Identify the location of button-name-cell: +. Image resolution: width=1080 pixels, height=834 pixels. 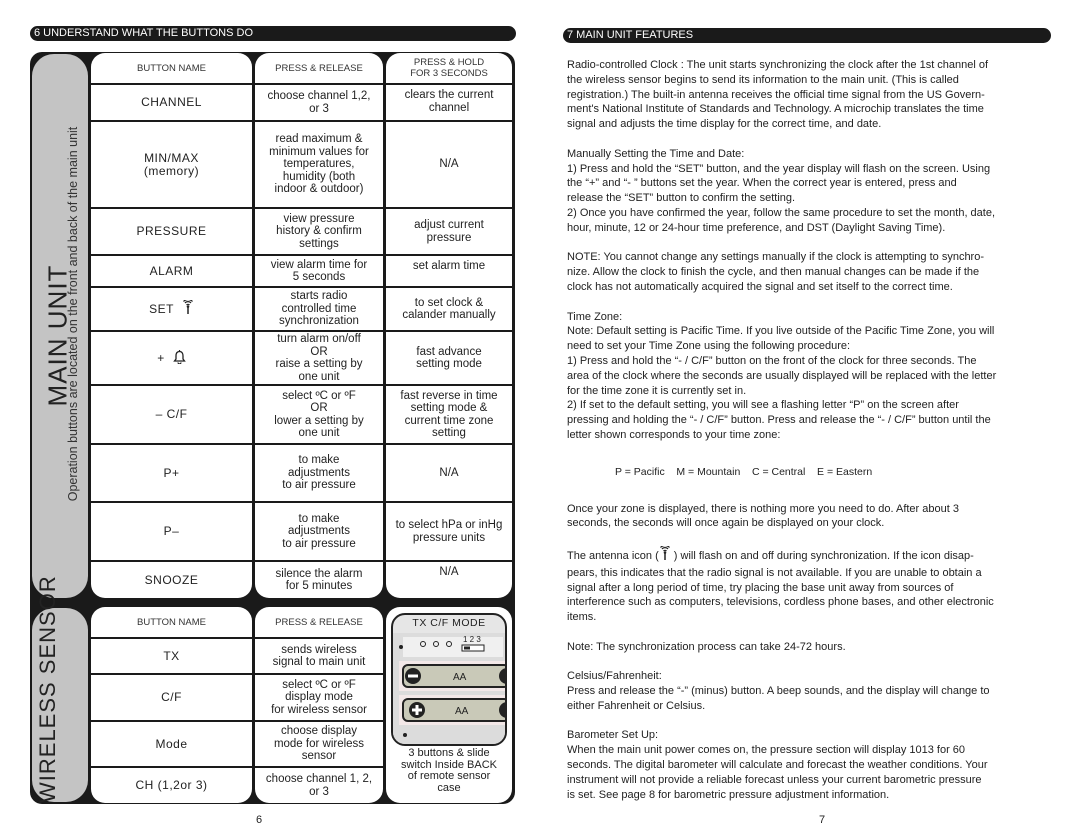
(171, 357).